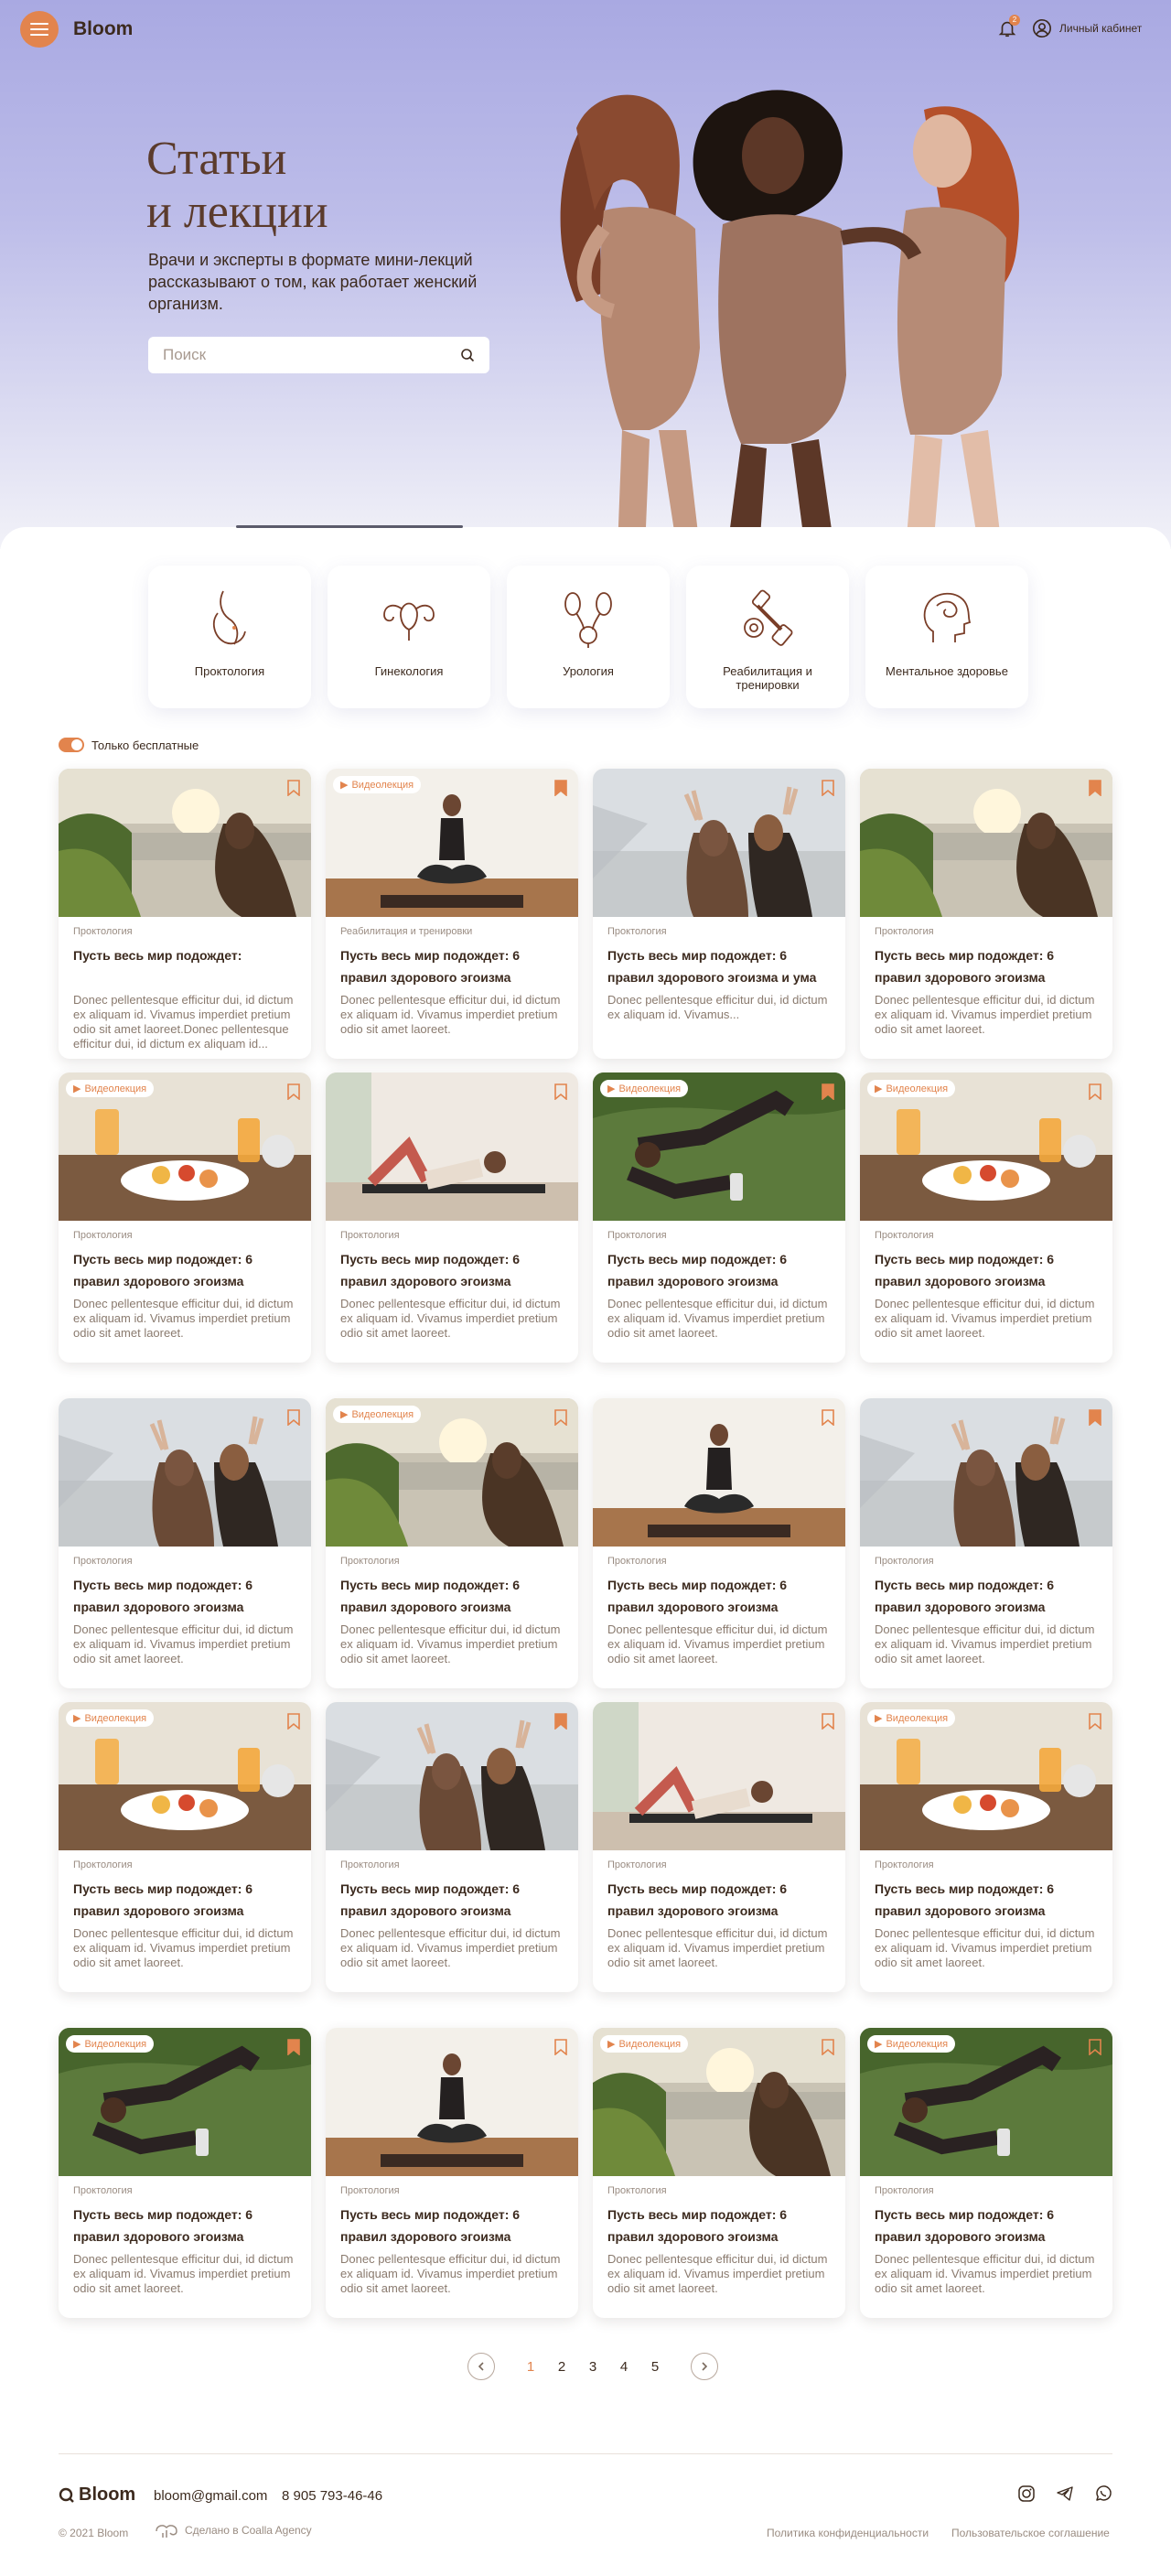 The height and width of the screenshot is (2576, 1171). Describe the element at coordinates (848, 2533) in the screenshot. I see `privacy-link: Политика конфиденциальности` at that location.